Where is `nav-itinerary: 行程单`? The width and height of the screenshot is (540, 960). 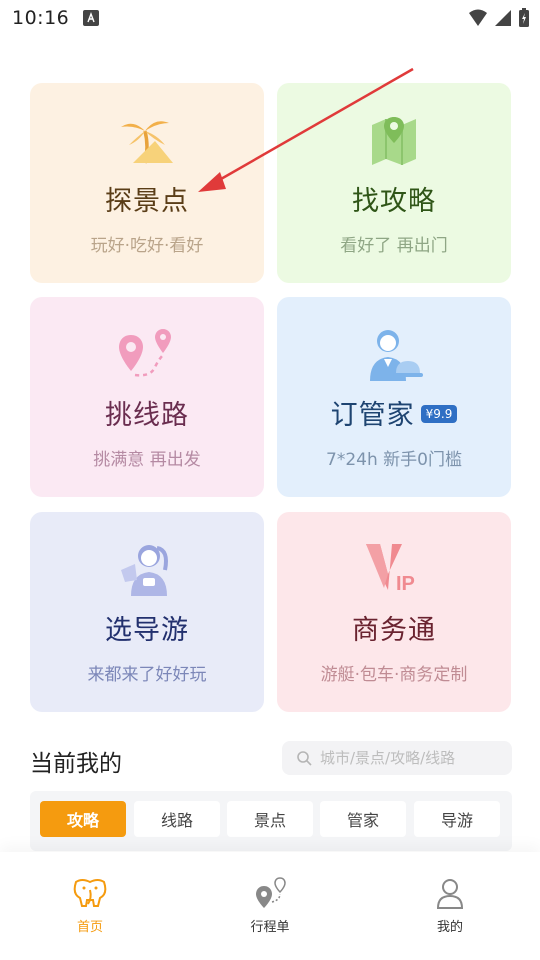 nav-itinerary: 行程单 is located at coordinates (270, 905).